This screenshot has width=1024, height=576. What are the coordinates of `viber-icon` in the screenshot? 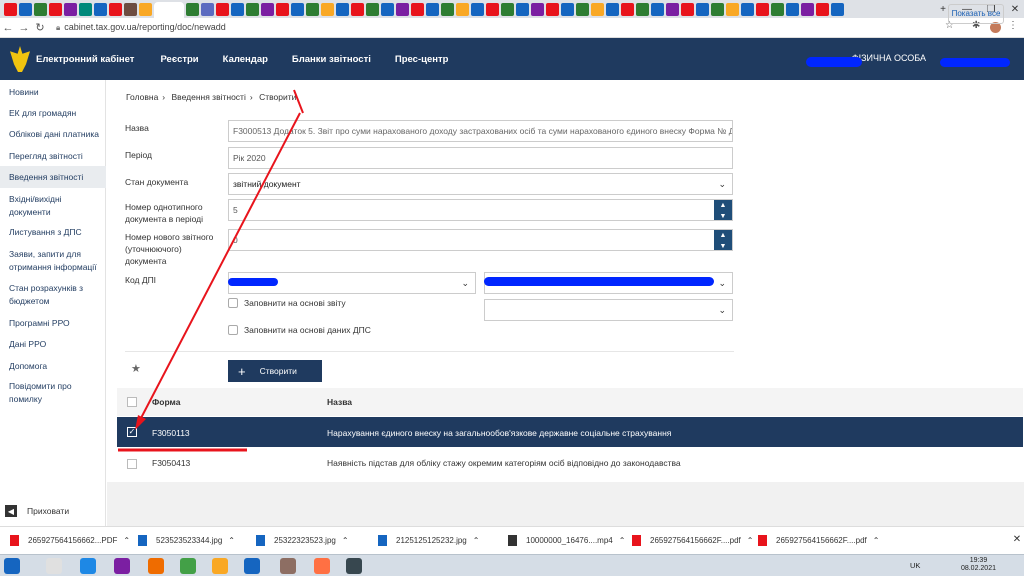 It's located at (122, 566).